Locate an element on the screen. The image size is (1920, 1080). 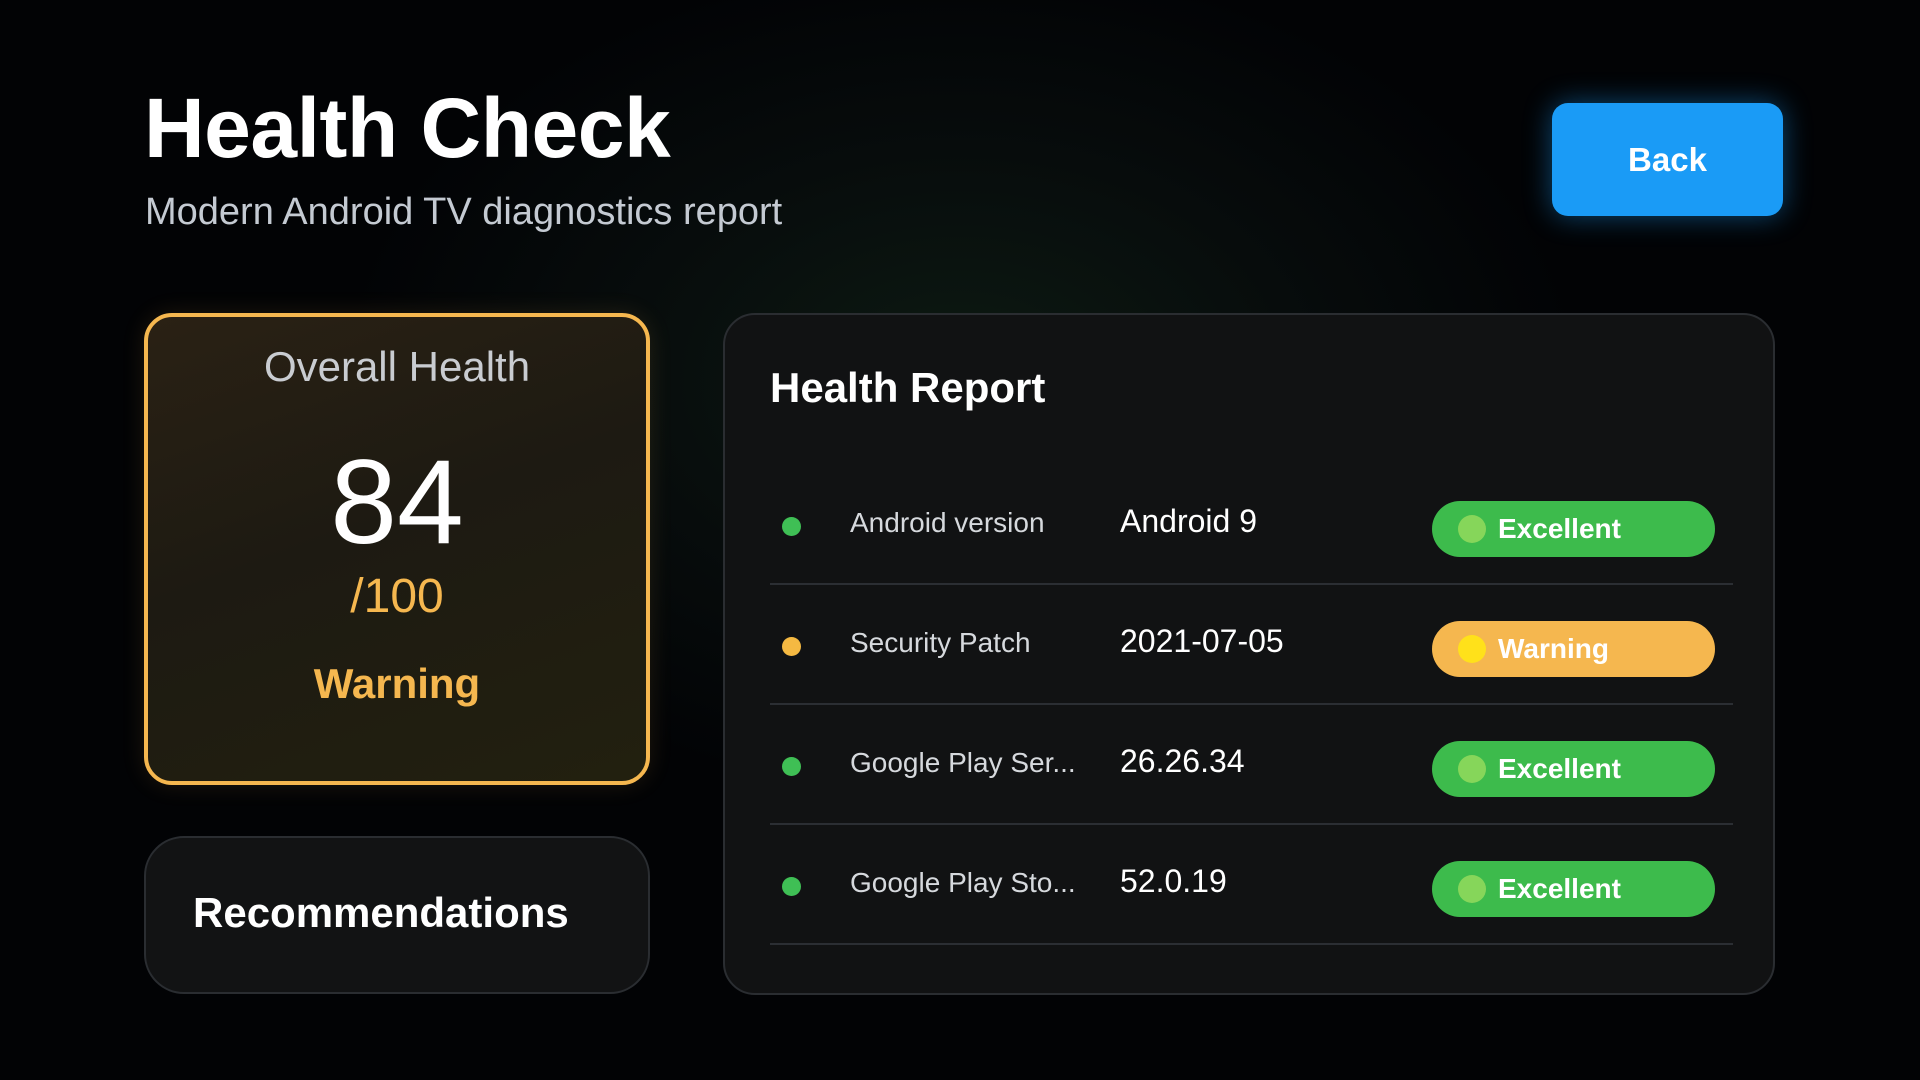
report-row: Security Patch 2021-07-05 Warning is located at coordinates (1251, 645).